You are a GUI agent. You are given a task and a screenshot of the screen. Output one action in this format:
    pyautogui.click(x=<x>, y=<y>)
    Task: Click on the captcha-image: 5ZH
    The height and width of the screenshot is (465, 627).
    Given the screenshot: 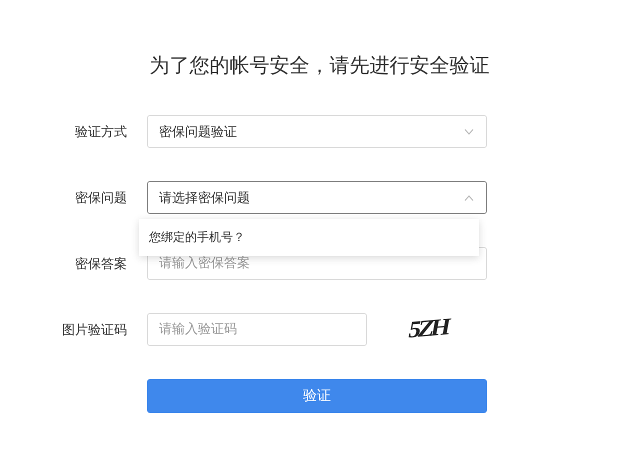 What is the action you would take?
    pyautogui.click(x=428, y=329)
    